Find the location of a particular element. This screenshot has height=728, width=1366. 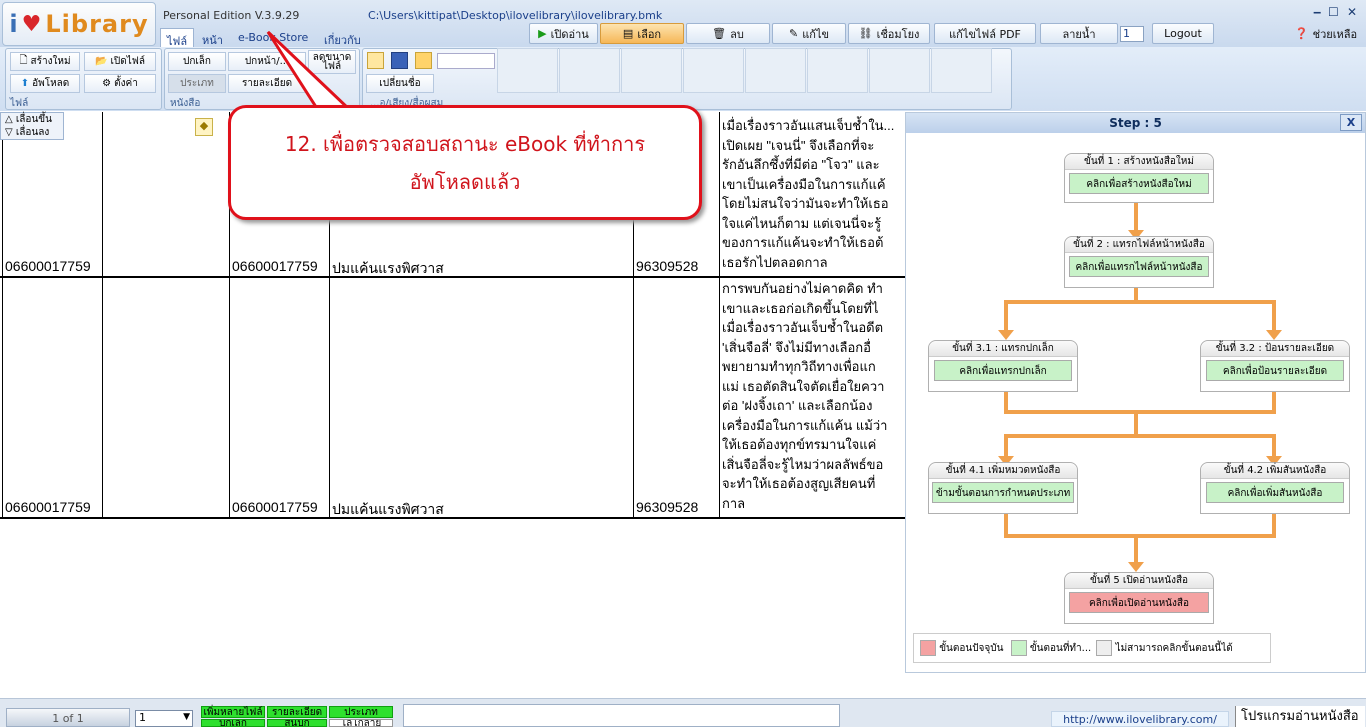

edition-label: Personal Edition V.3.9.29 is located at coordinates (231, 15).